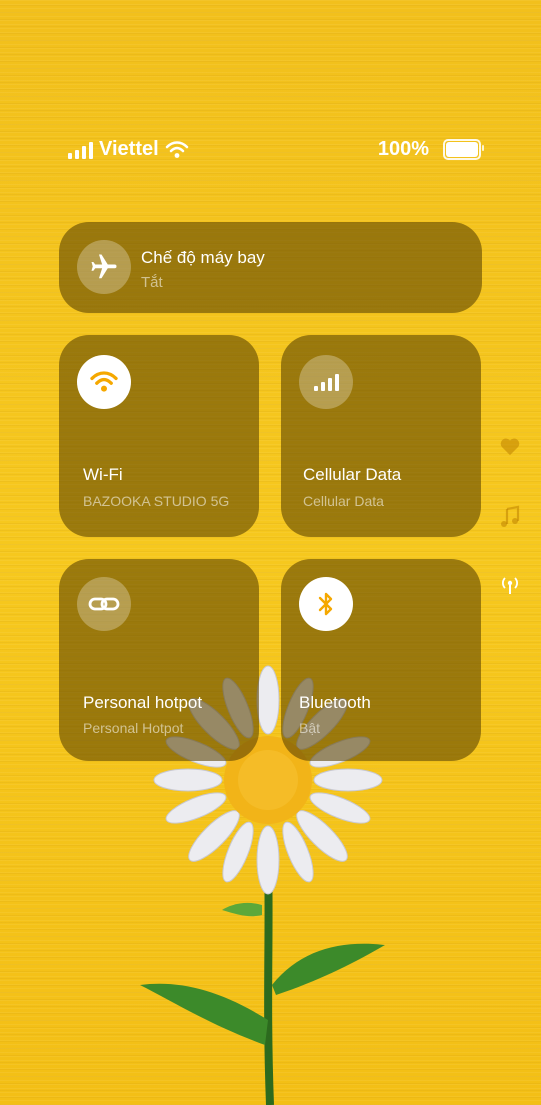 This screenshot has height=1105, width=541. I want to click on wifi-icon, so click(104, 381).